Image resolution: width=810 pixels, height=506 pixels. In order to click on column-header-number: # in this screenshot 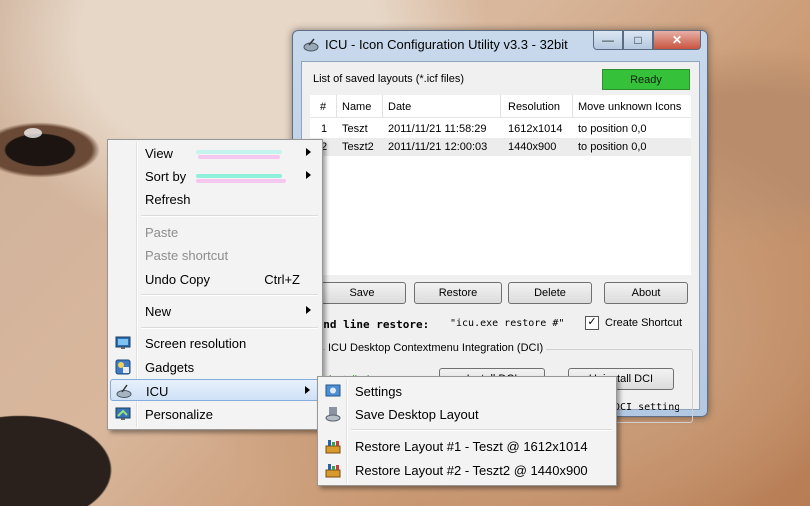, I will do `click(323, 107)`.